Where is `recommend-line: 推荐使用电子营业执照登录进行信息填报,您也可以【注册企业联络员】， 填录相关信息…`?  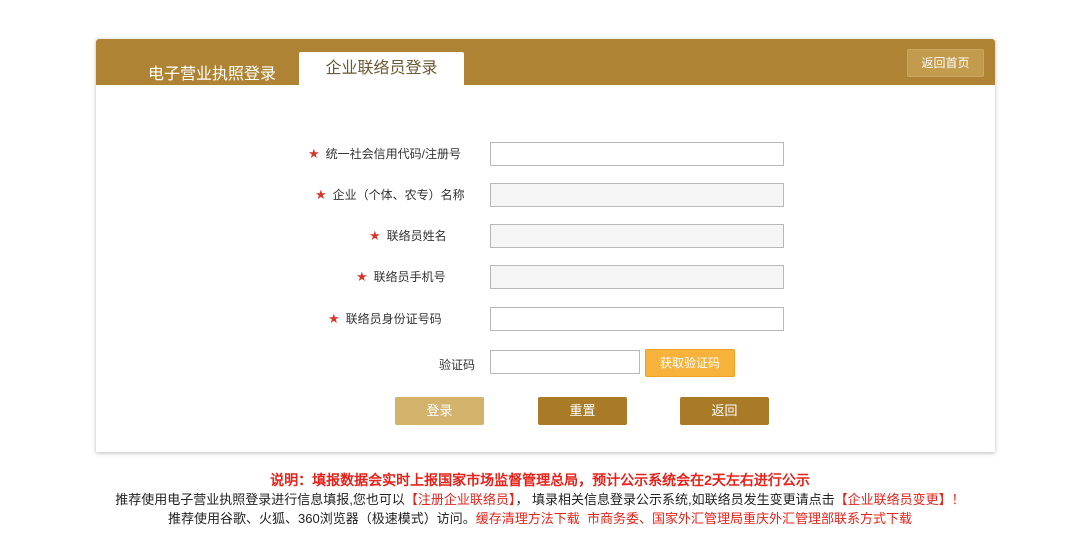
recommend-line: 推荐使用电子营业执照登录进行信息填报,您也可以【注册企业联络员】， 填录相关信息… is located at coordinates (540, 499).